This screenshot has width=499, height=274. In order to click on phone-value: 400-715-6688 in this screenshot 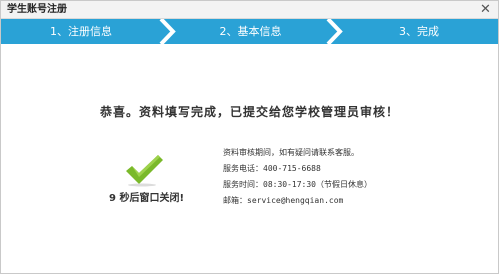, I will do `click(292, 168)`.